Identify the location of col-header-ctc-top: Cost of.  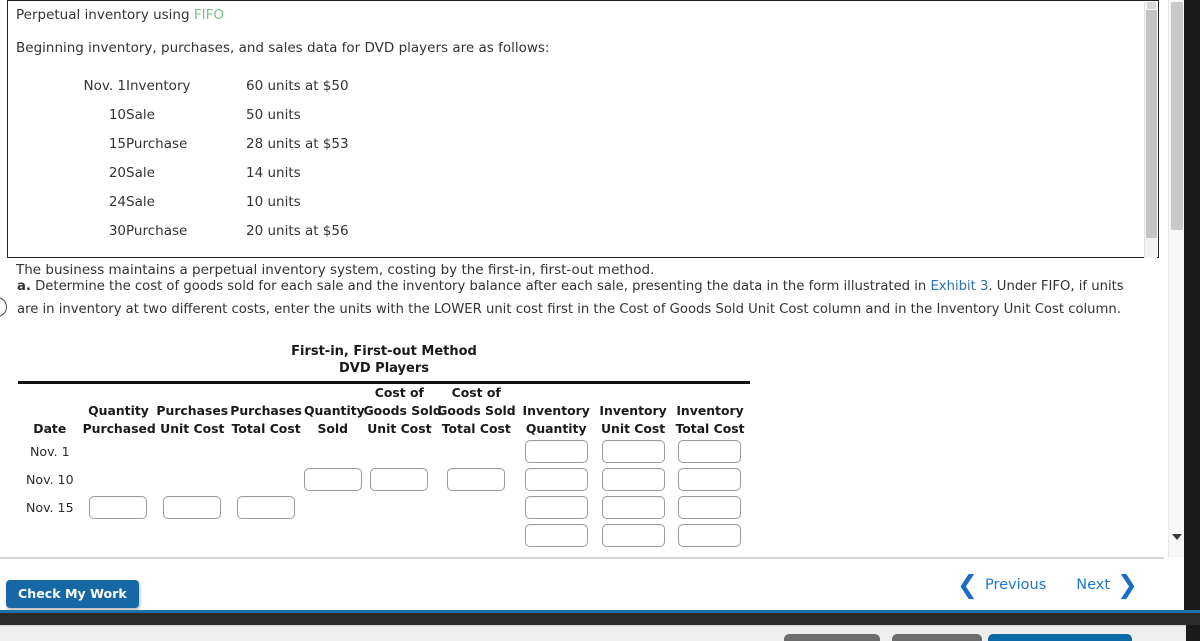
(476, 392).